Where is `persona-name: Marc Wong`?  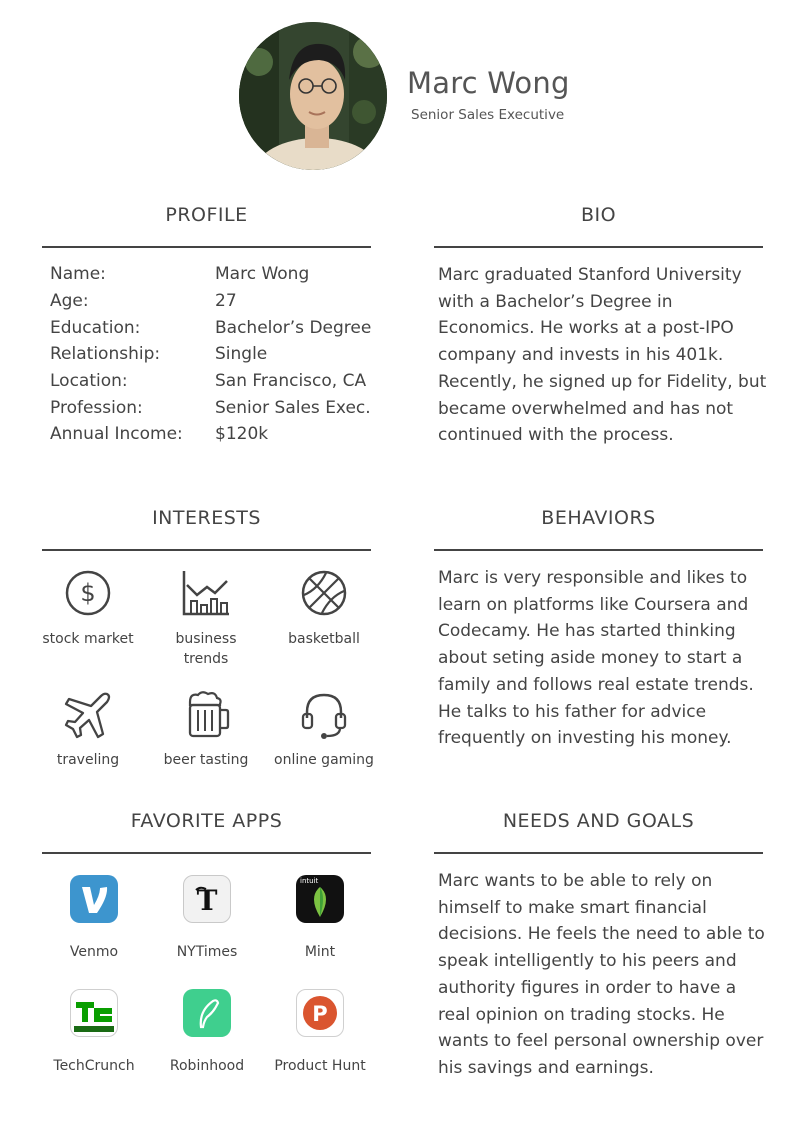
persona-name: Marc Wong is located at coordinates (488, 83).